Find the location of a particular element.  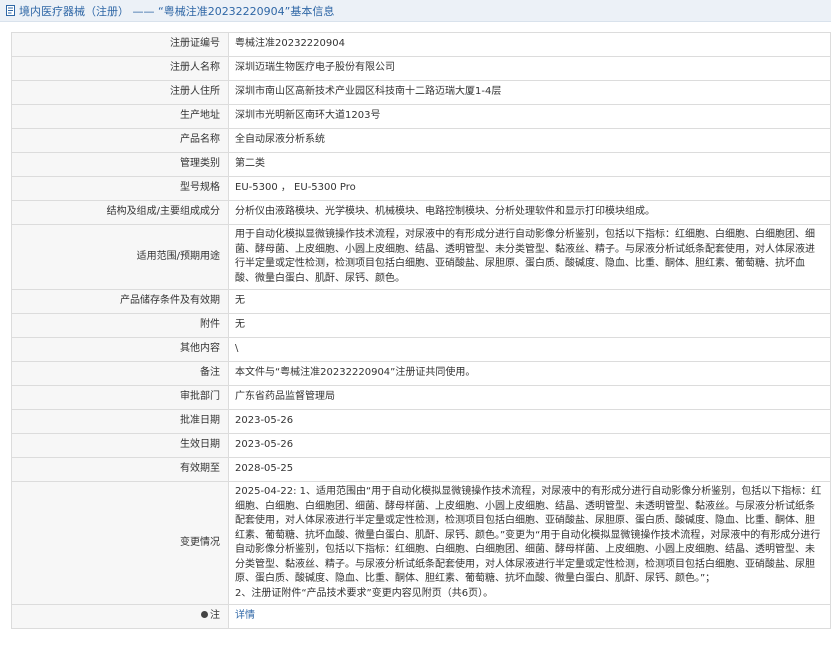

table-row: 产品名称 全自动尿液分析系统 is located at coordinates (421, 140).